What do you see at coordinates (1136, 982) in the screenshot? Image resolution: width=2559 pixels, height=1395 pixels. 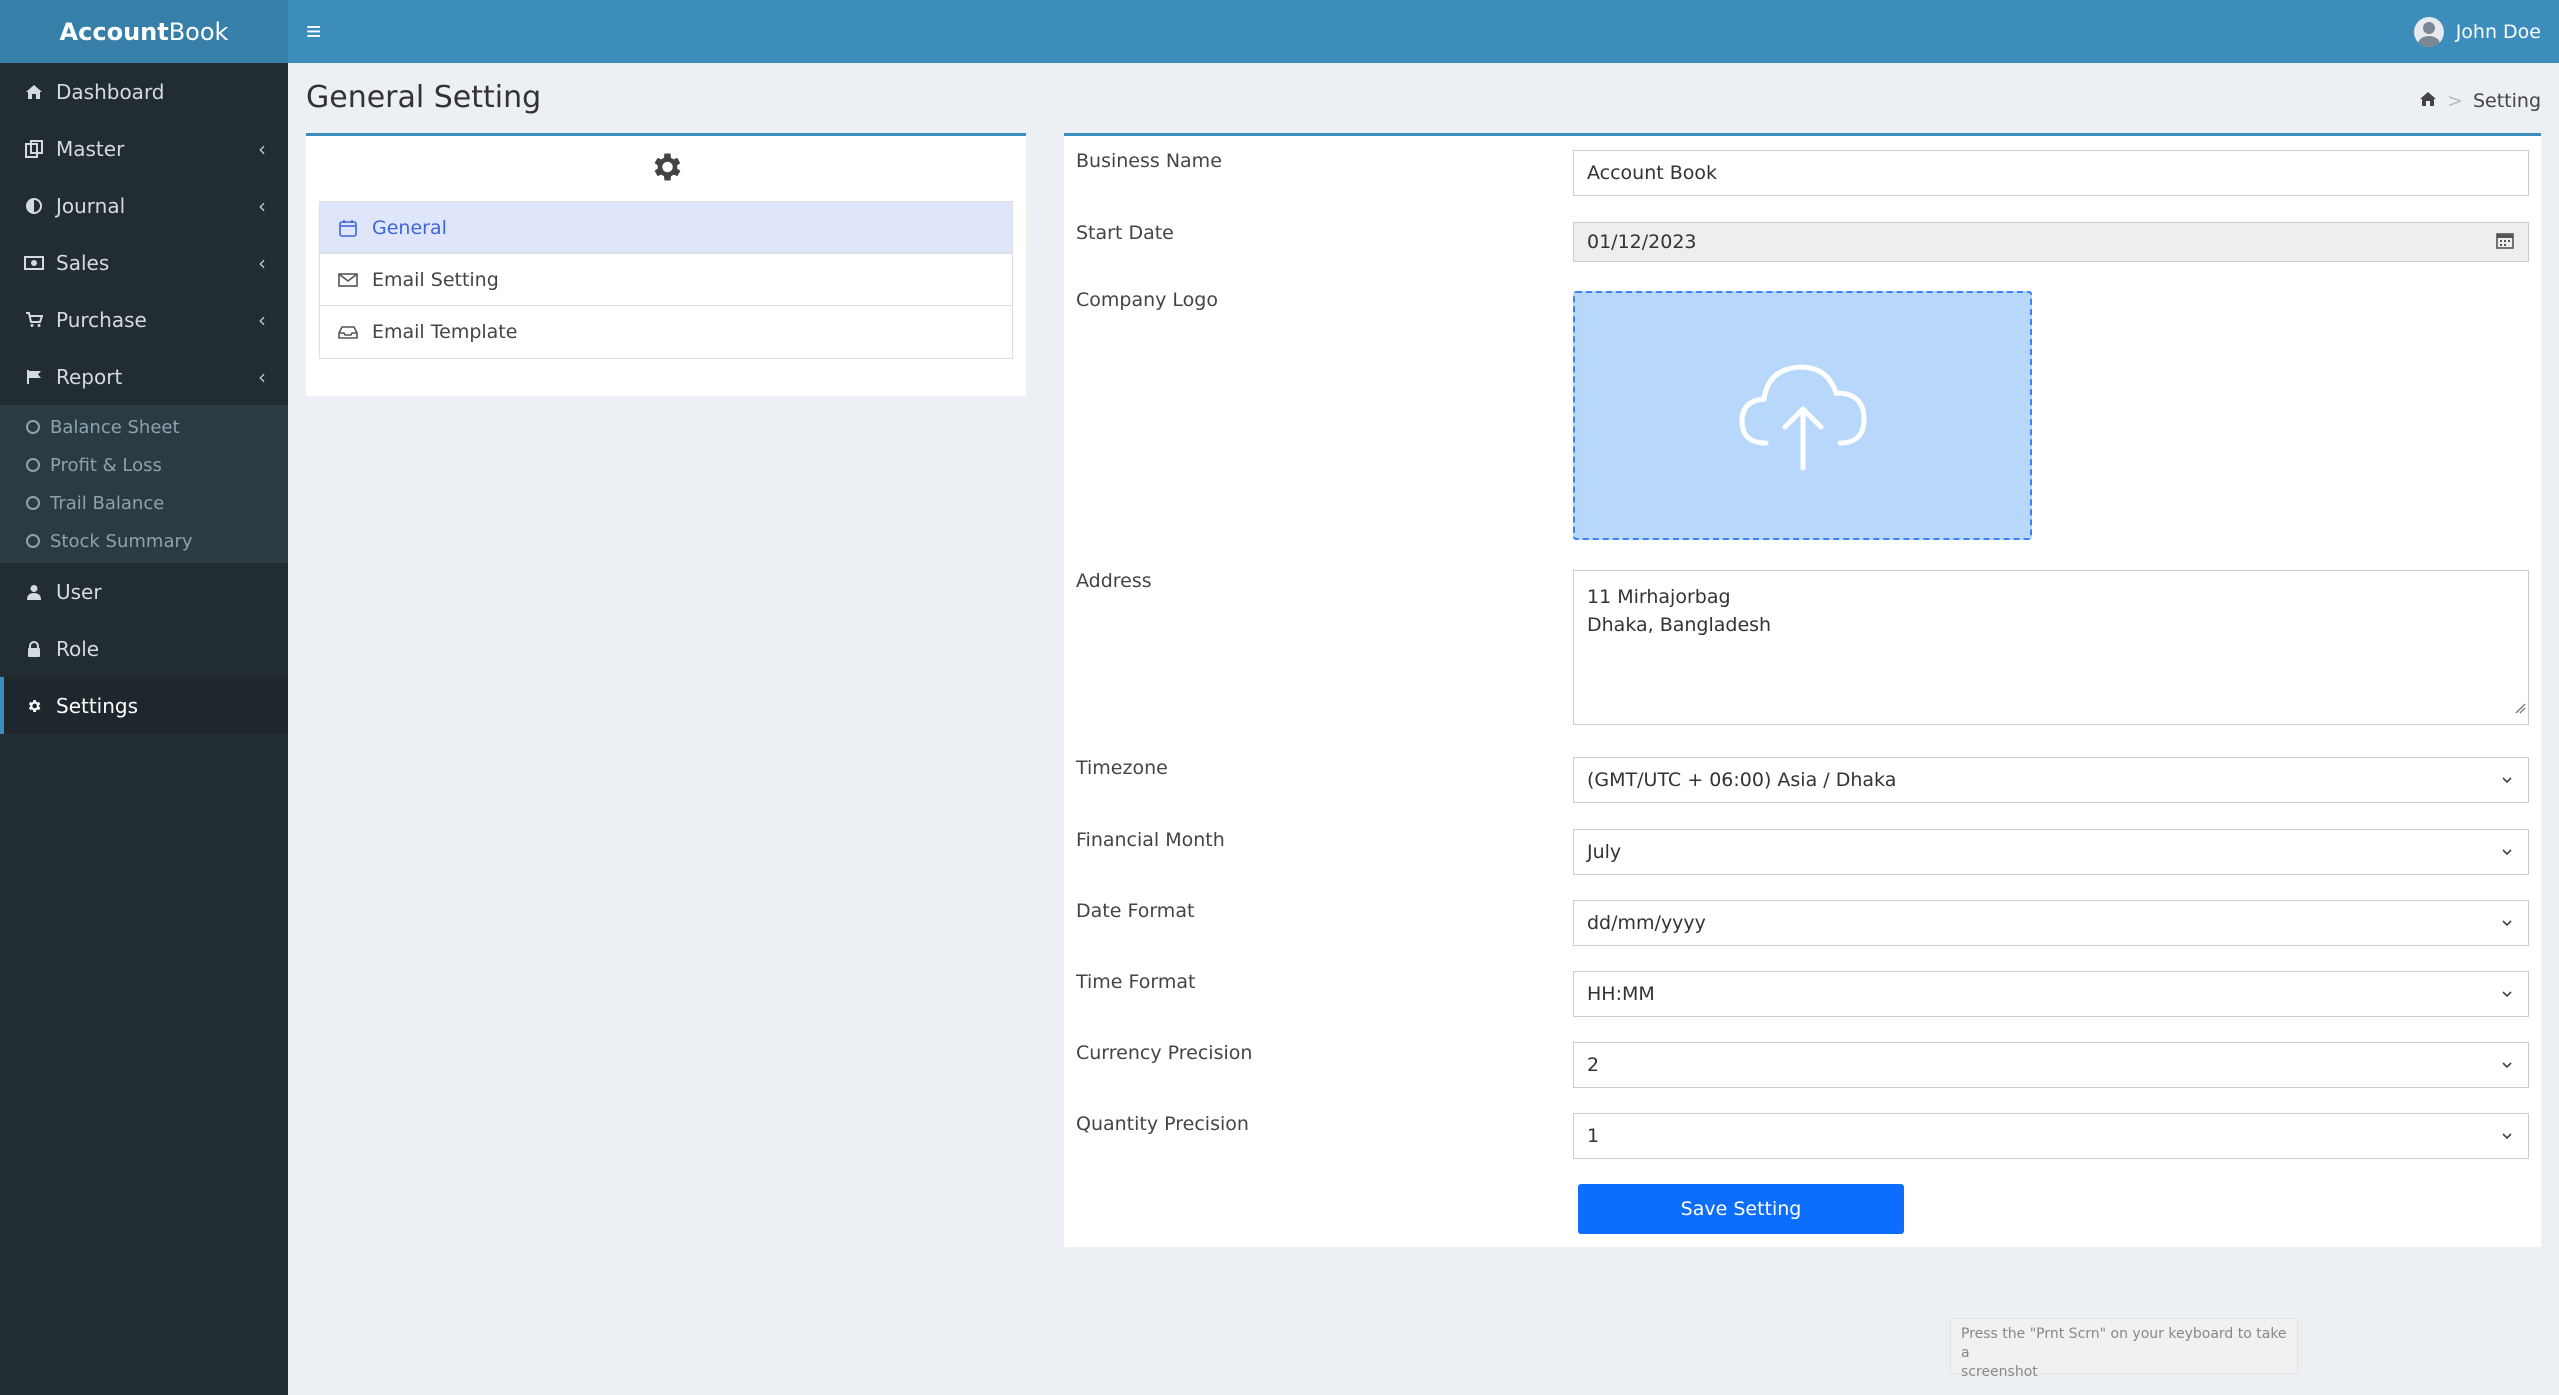 I see `time-format-label: Time Format` at bounding box center [1136, 982].